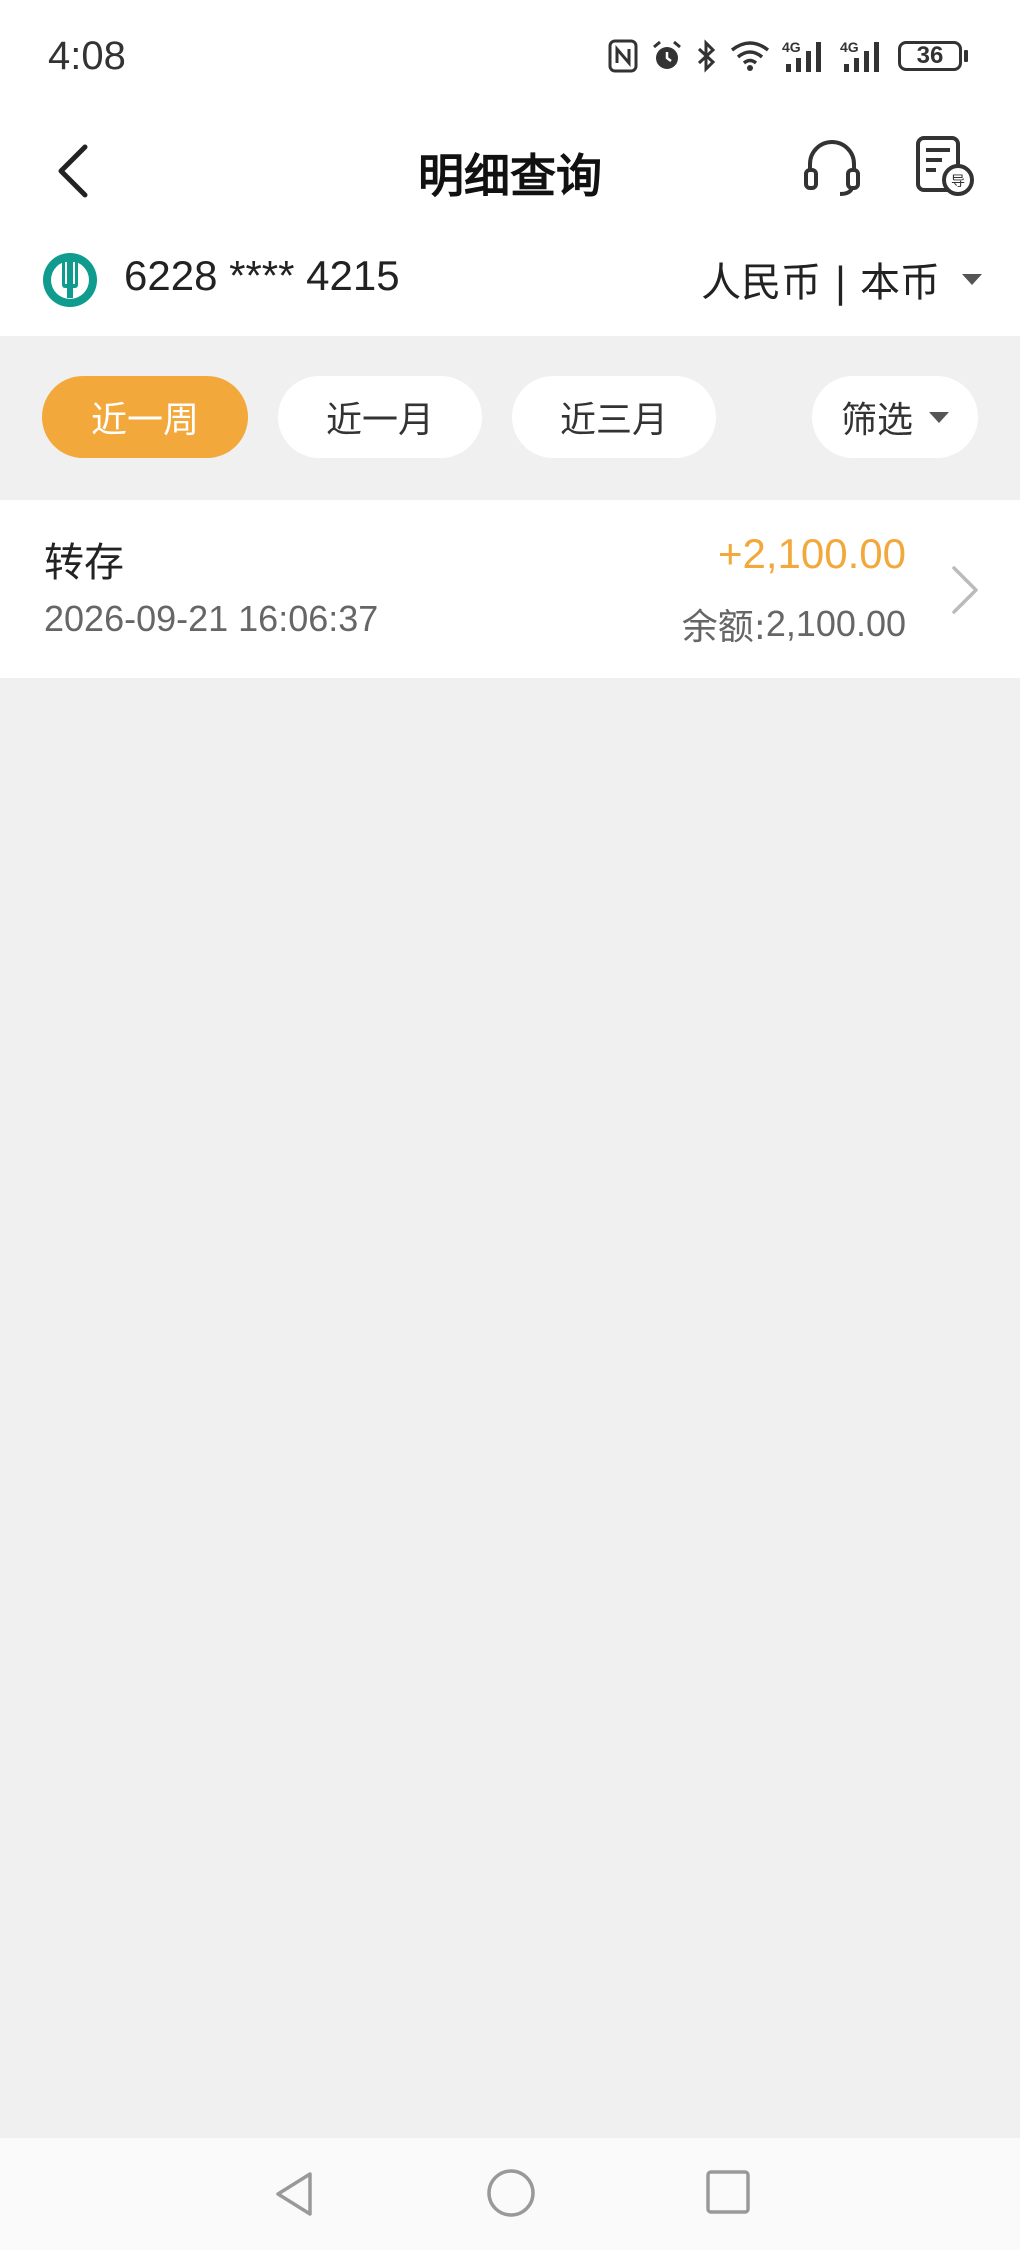  What do you see at coordinates (706, 56) in the screenshot?
I see `bluetooth-icon` at bounding box center [706, 56].